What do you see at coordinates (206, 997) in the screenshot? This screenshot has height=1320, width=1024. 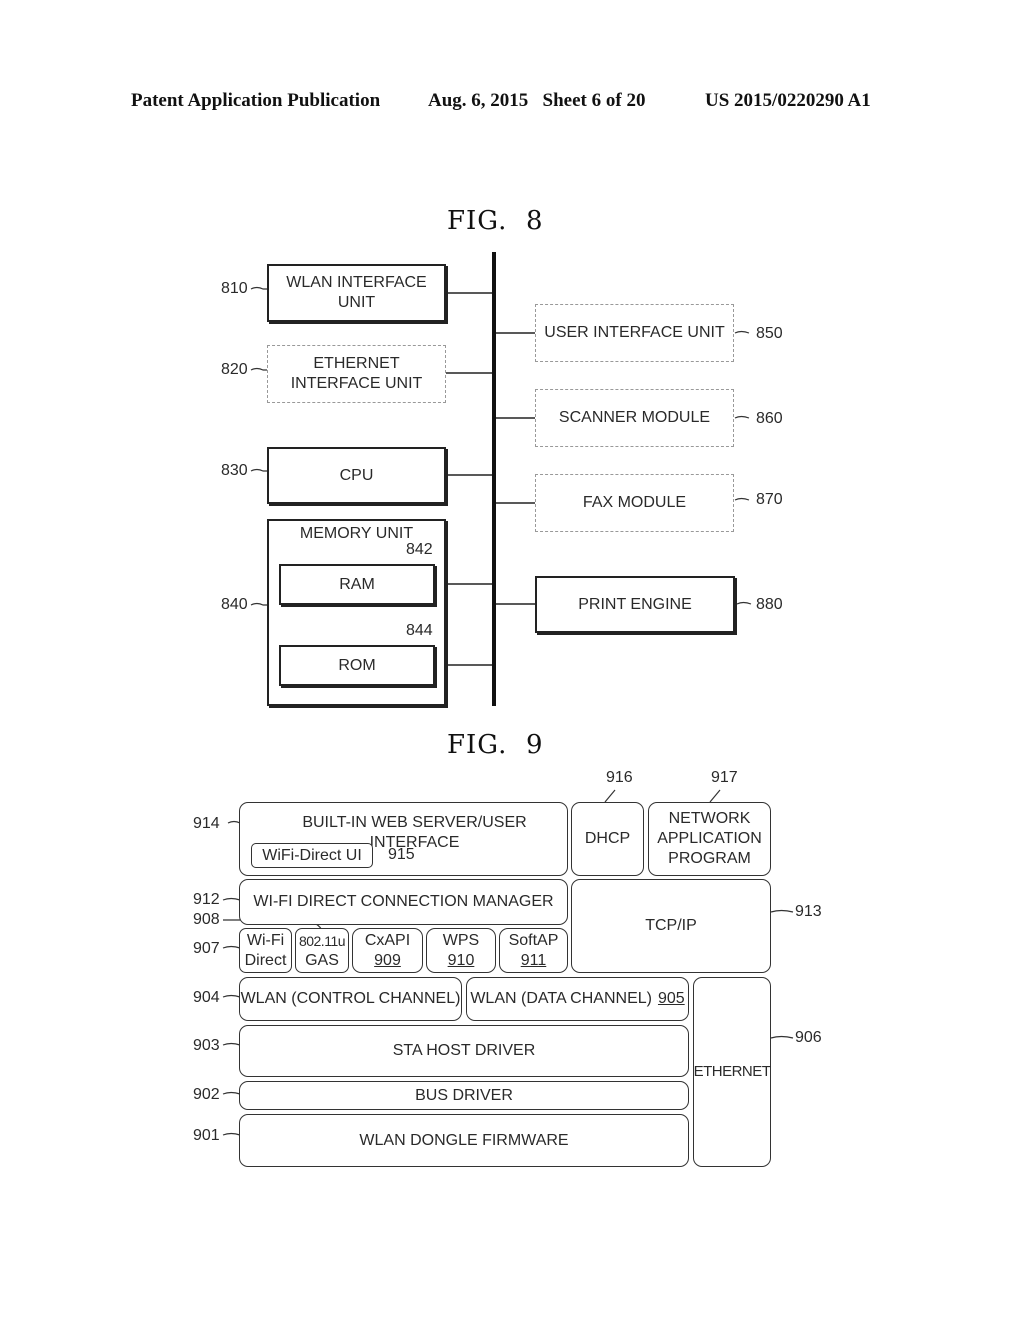 I see `ref-904: 904` at bounding box center [206, 997].